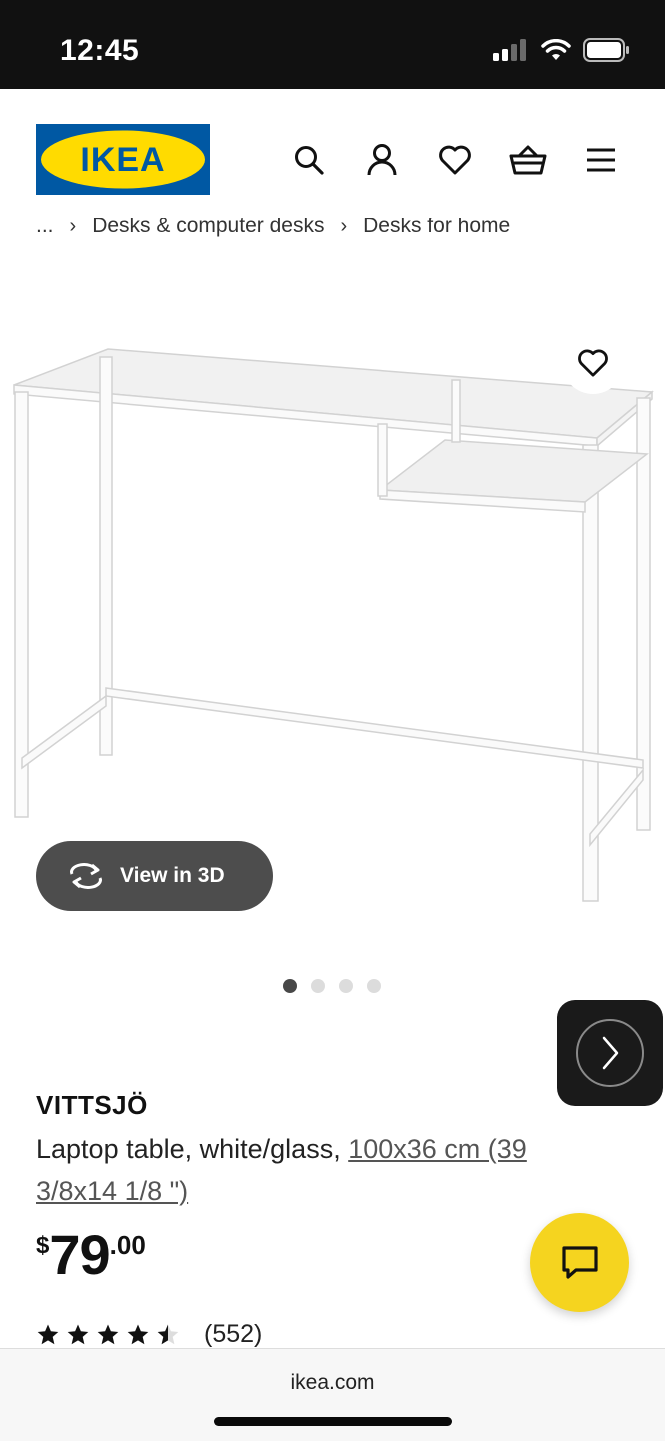 This screenshot has height=1441, width=665. I want to click on site-header: IKEA, so click(332, 154).